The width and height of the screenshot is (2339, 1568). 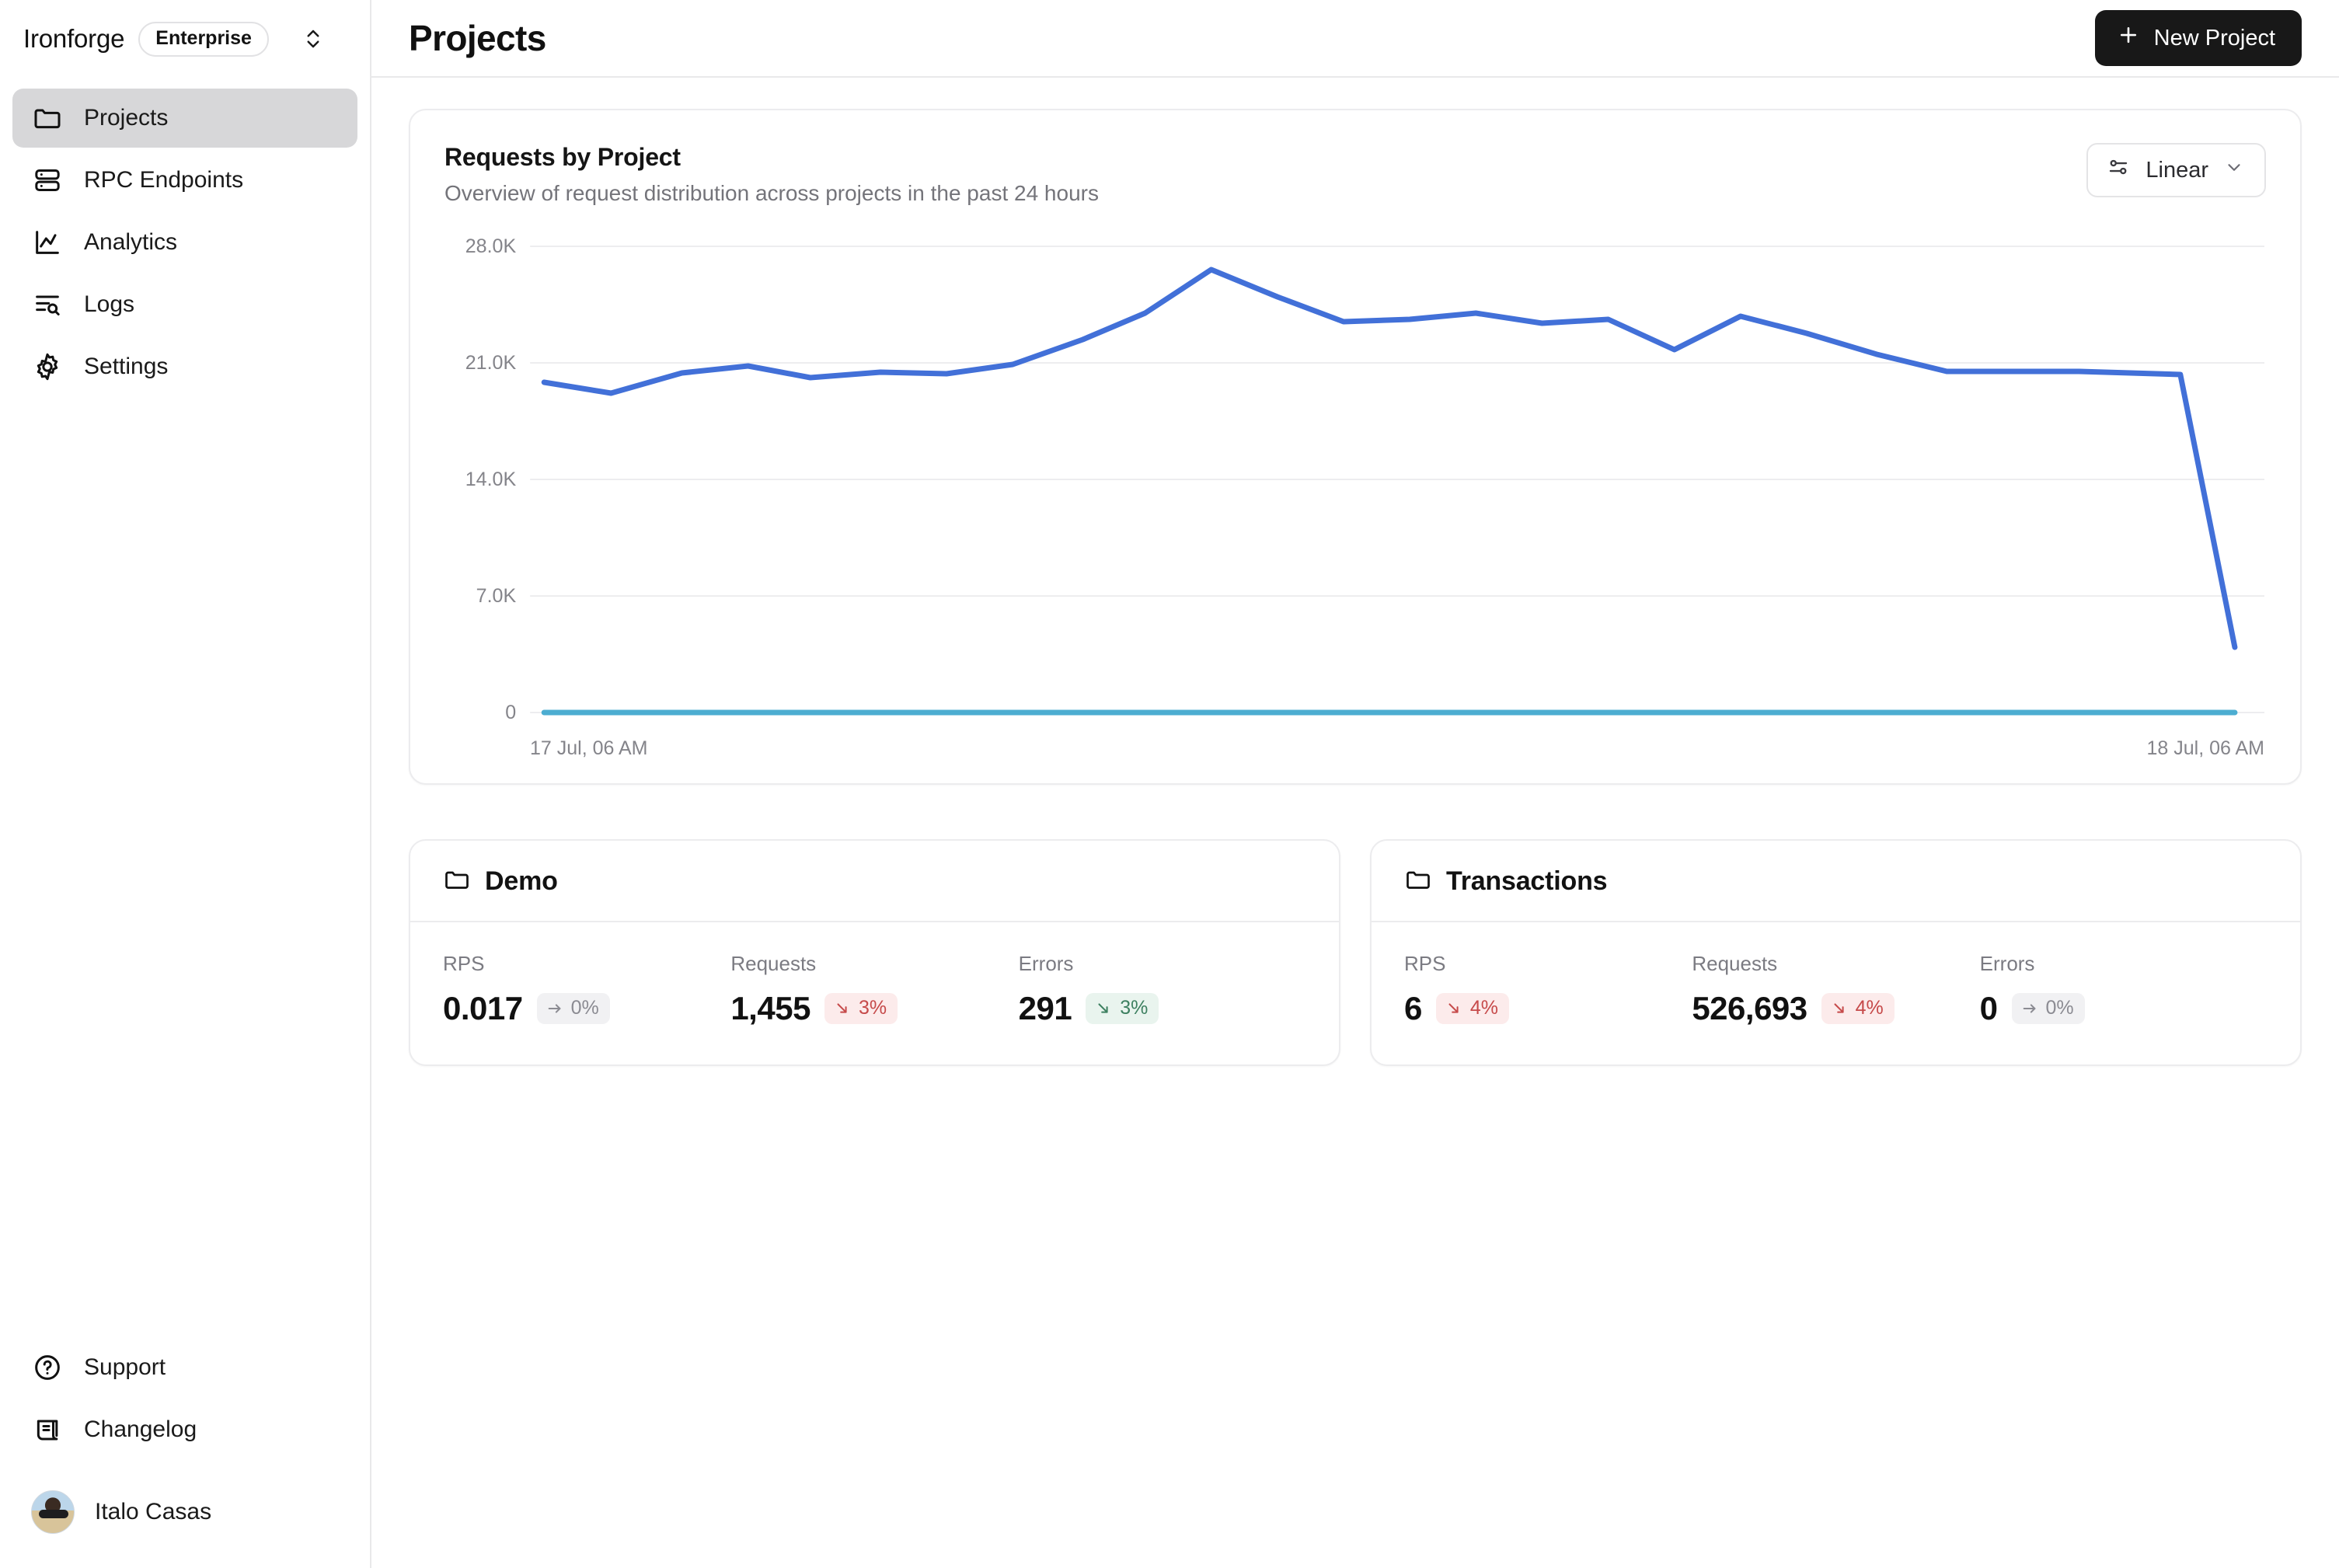 What do you see at coordinates (1749, 1008) in the screenshot?
I see `stat-value: 526,693` at bounding box center [1749, 1008].